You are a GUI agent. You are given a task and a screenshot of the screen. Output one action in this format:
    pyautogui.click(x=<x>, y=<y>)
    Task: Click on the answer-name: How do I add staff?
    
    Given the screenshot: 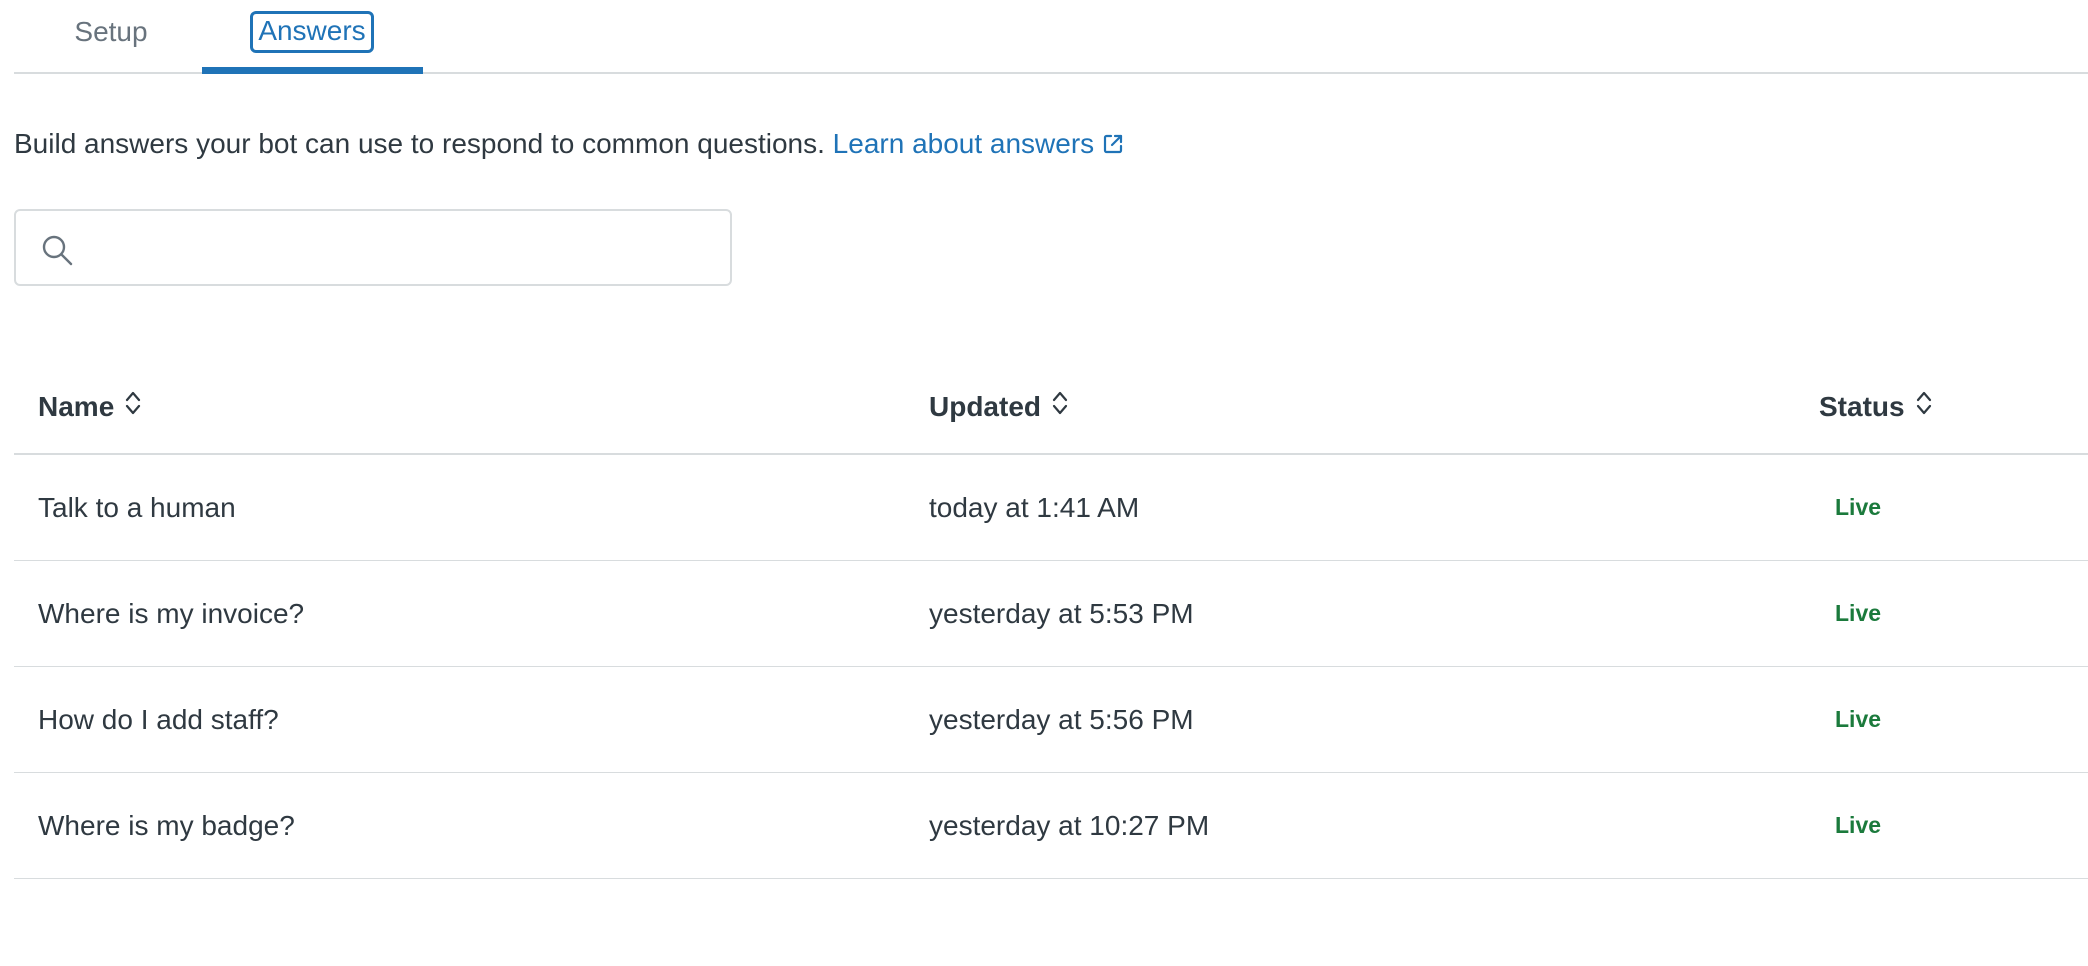 What is the action you would take?
    pyautogui.click(x=158, y=719)
    